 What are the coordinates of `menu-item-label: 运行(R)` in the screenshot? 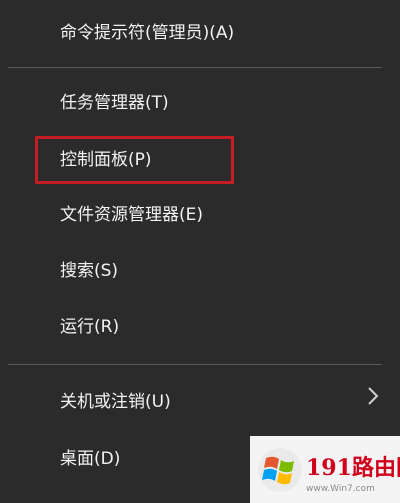 It's located at (90, 327).